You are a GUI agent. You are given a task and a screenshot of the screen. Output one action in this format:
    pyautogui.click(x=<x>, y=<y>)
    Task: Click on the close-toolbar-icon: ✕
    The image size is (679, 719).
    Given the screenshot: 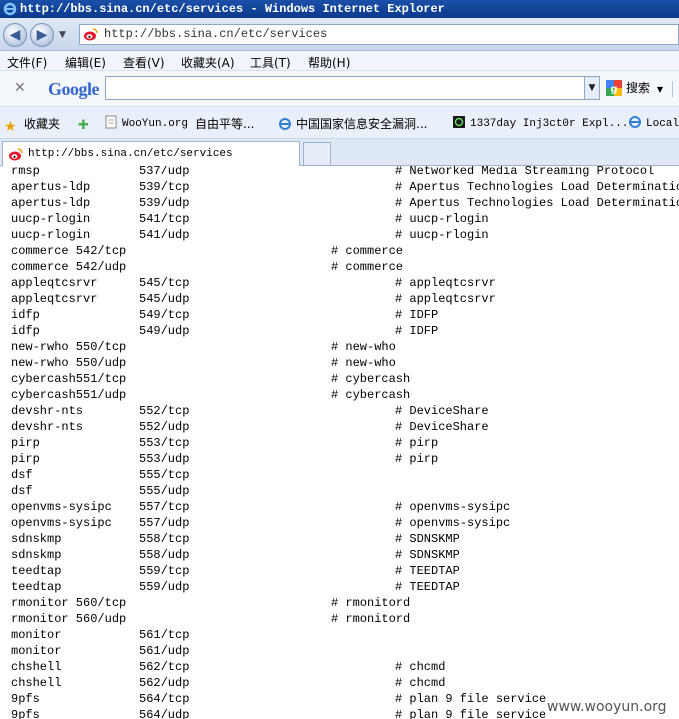 What is the action you would take?
    pyautogui.click(x=20, y=88)
    